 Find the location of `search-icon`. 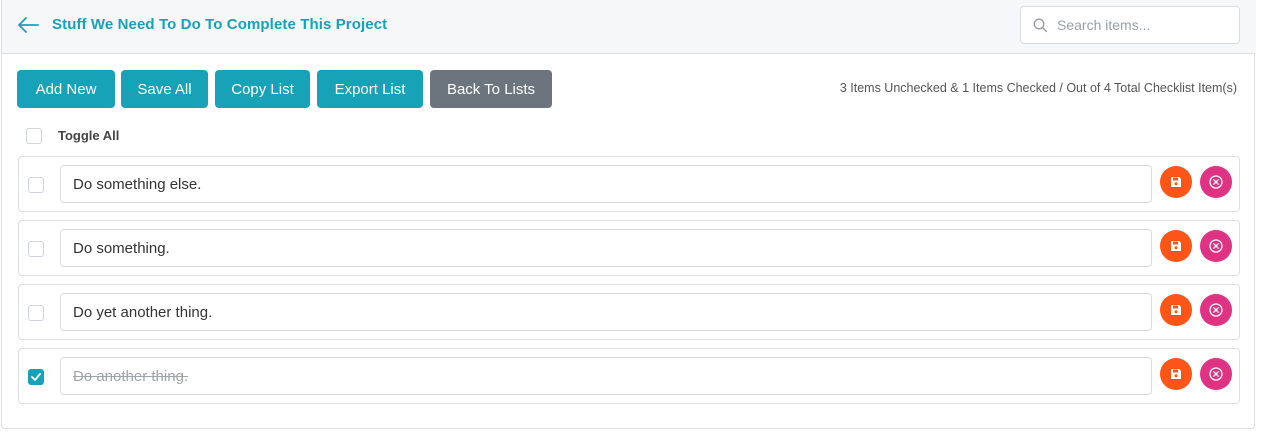

search-icon is located at coordinates (1040, 25).